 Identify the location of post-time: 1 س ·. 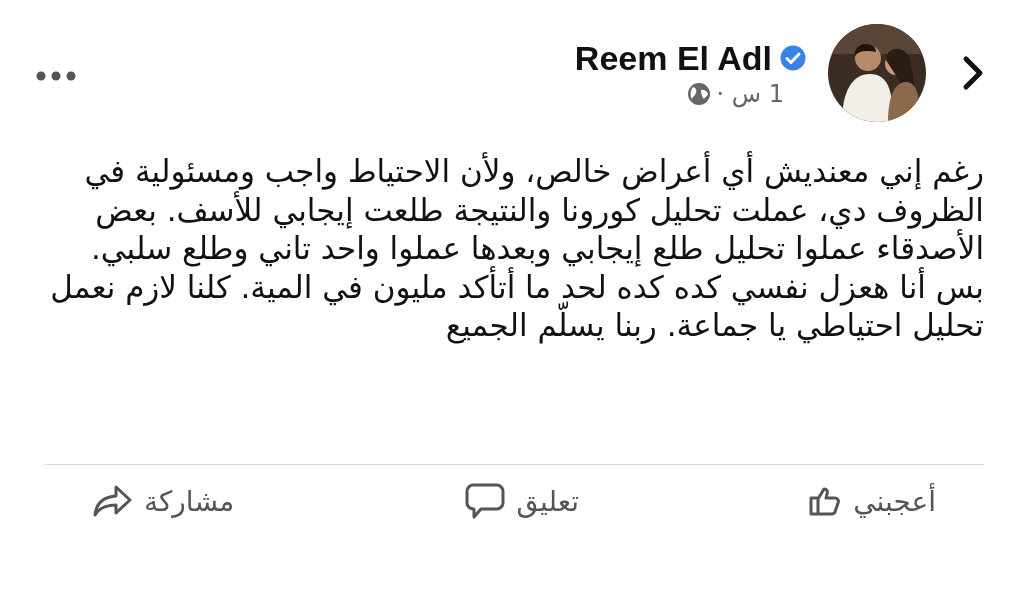
(750, 93).